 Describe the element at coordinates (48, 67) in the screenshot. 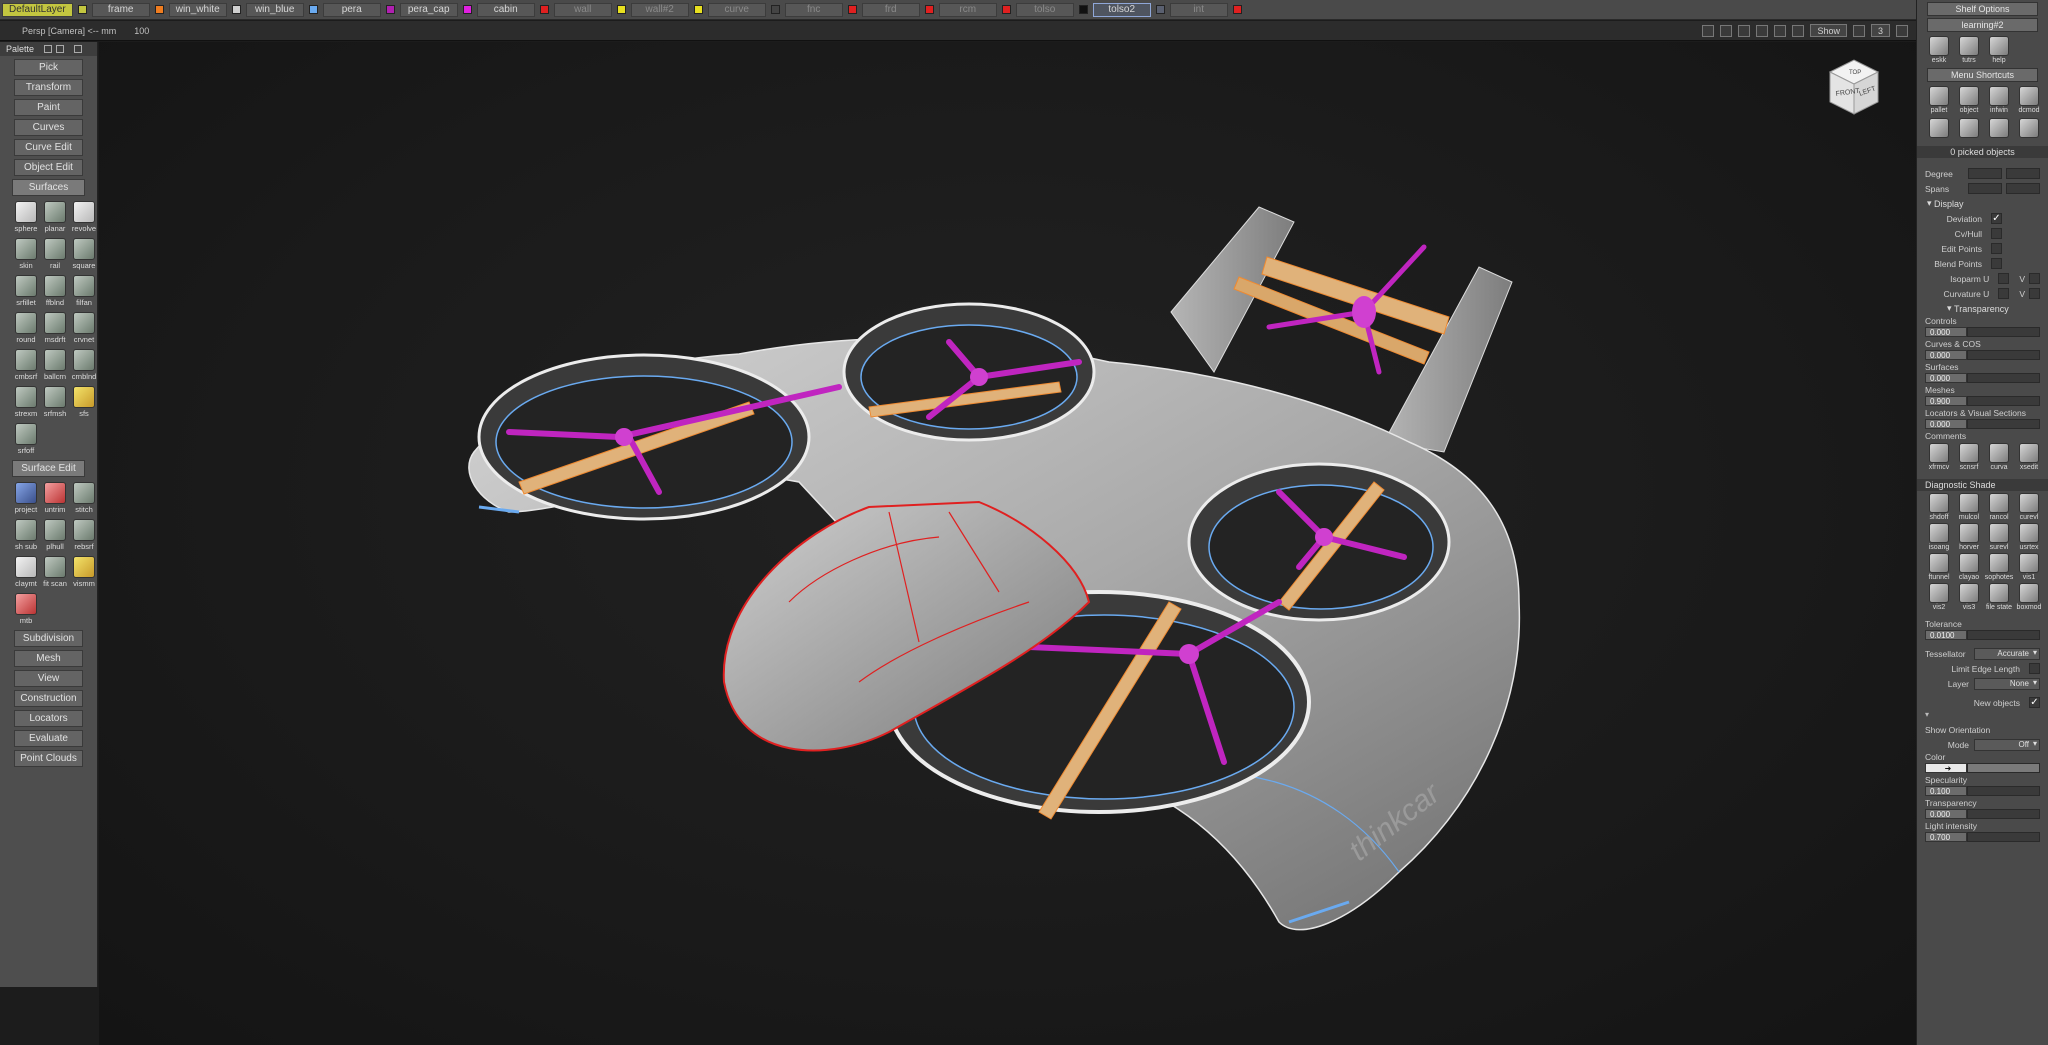

I see `palette-pick-button: Pick` at that location.